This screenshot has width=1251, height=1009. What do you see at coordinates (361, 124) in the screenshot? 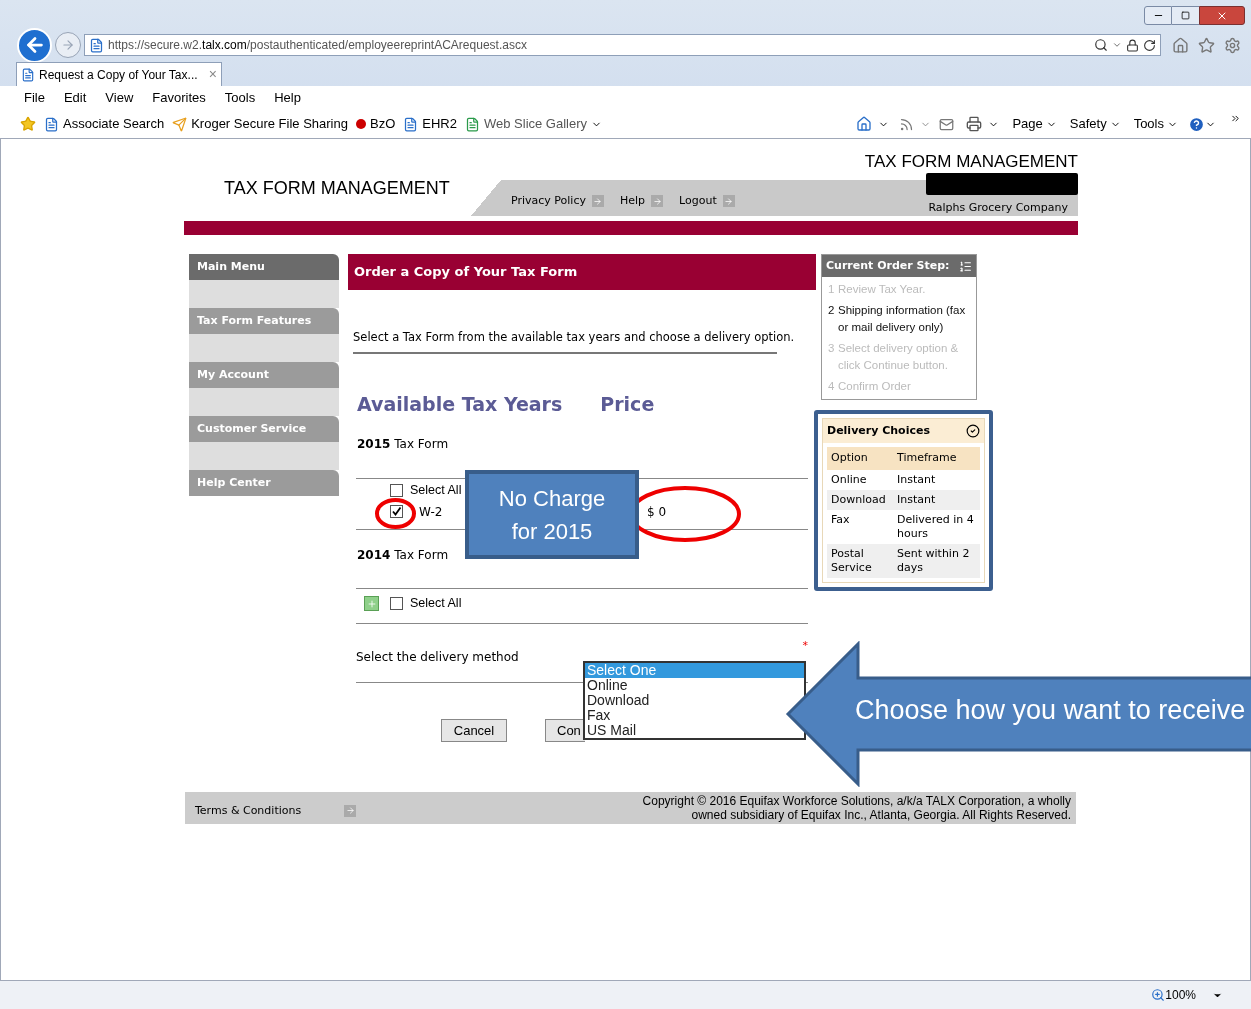
I see `alert-icon` at bounding box center [361, 124].